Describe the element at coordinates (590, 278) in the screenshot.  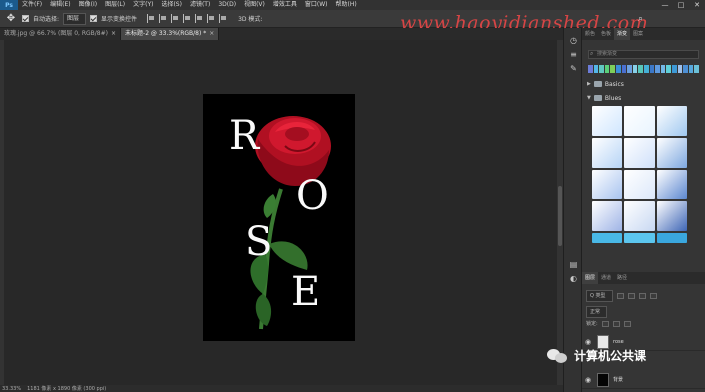
I see `tab-layers: 图层` at that location.